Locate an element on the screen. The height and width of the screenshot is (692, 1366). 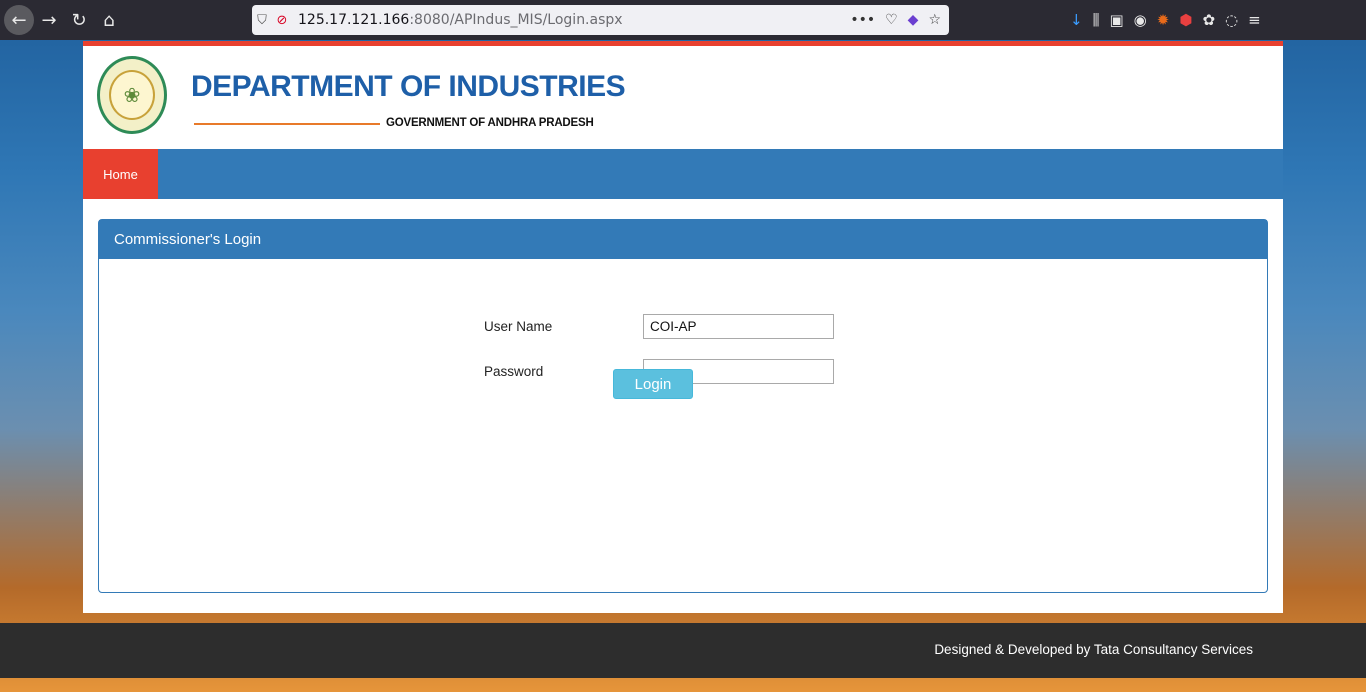
page-actions-icon: ••• is located at coordinates (862, 20).